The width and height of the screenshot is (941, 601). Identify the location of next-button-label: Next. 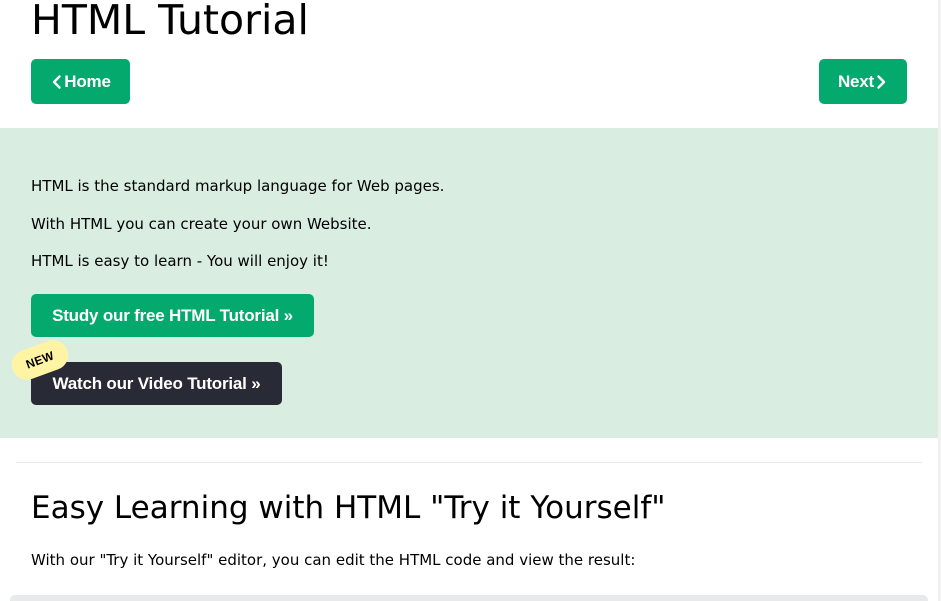
(856, 81).